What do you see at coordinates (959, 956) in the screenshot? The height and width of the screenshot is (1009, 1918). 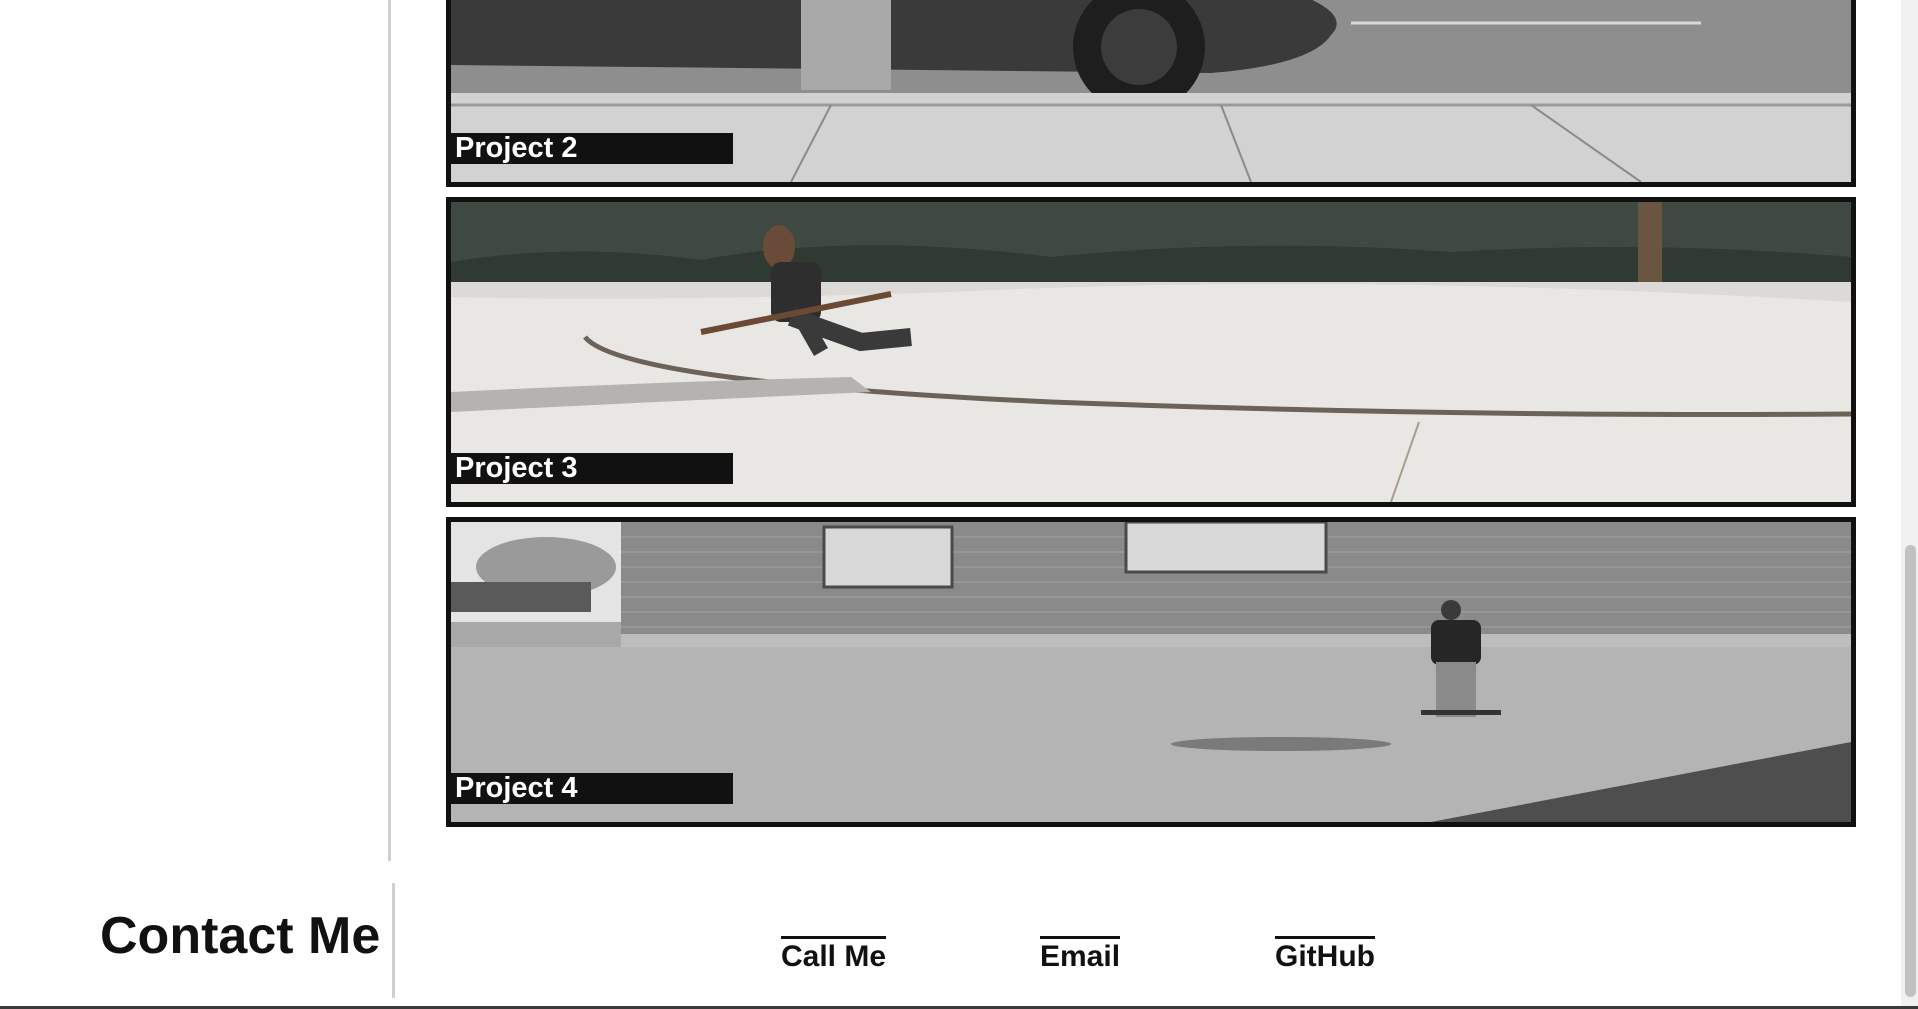 I see `contact-links: Call Me Email GitHub` at bounding box center [959, 956].